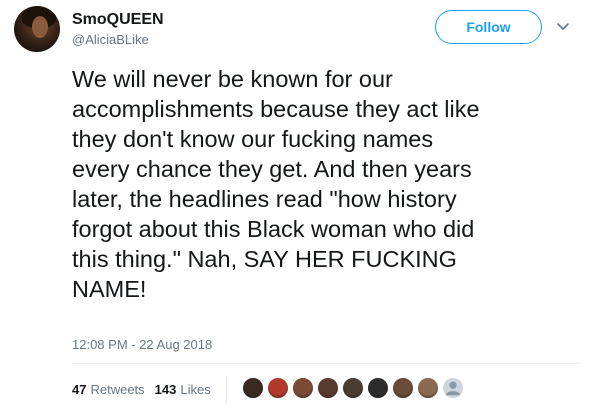 This screenshot has height=410, width=592. What do you see at coordinates (453, 388) in the screenshot?
I see `liker-default-avatar` at bounding box center [453, 388].